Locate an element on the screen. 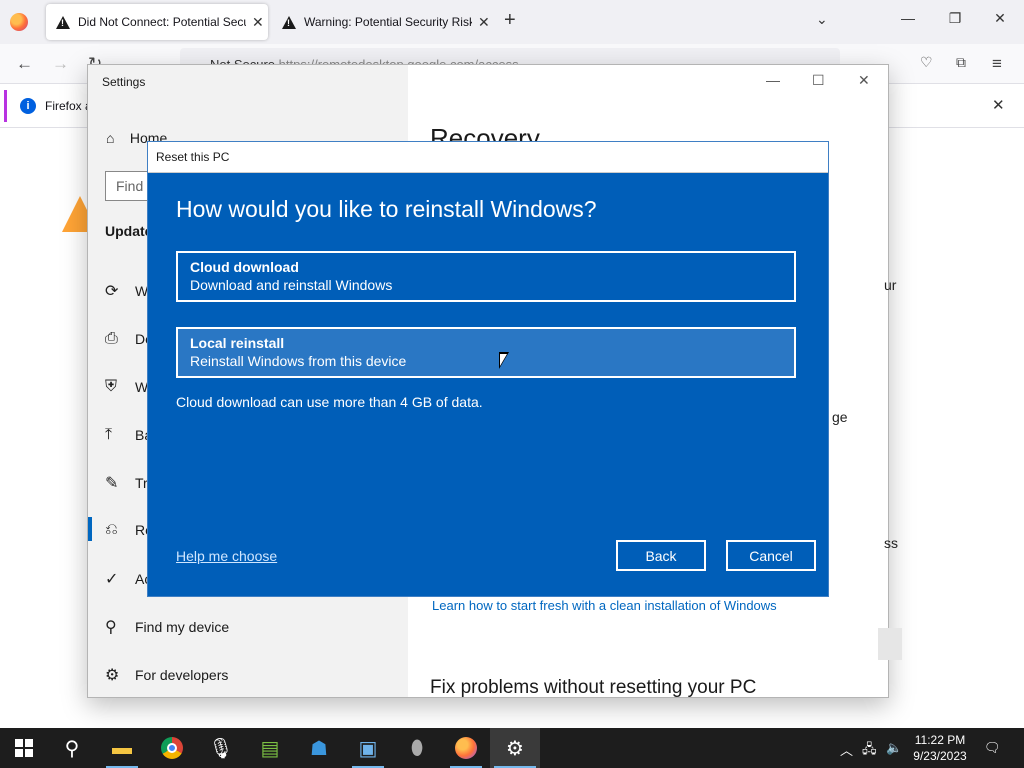 Image resolution: width=1024 pixels, height=768 pixels. check-icon: ✓ is located at coordinates (112, 579).